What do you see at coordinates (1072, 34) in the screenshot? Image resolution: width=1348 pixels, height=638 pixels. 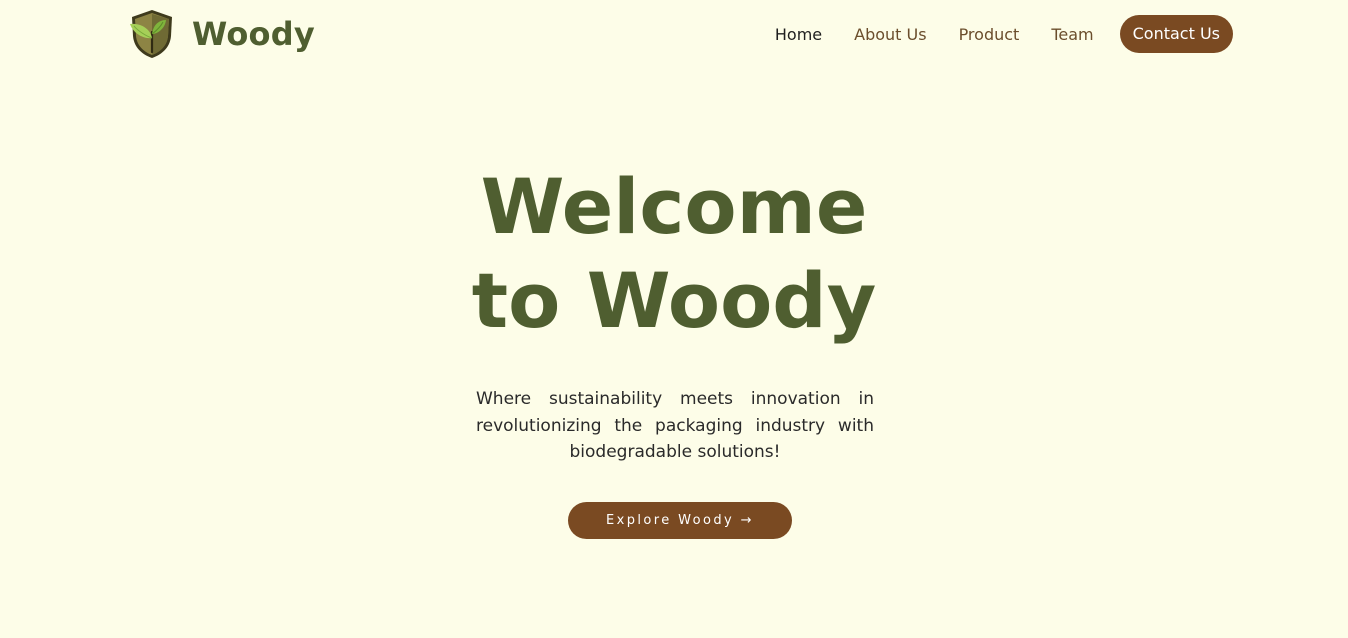 I see `nav-team: Team` at bounding box center [1072, 34].